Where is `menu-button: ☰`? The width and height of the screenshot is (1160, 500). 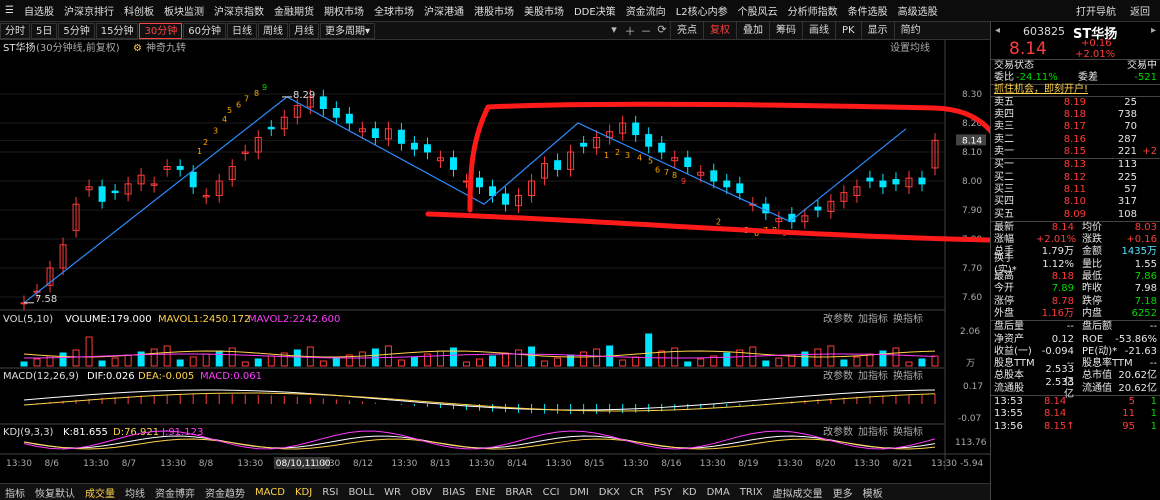 menu-button: ☰ is located at coordinates (9, 10).